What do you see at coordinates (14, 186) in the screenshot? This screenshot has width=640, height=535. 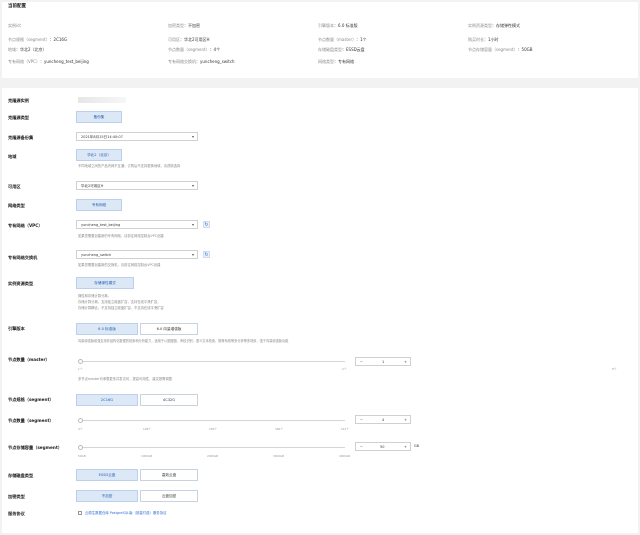 I see `zone-label: 可用区` at bounding box center [14, 186].